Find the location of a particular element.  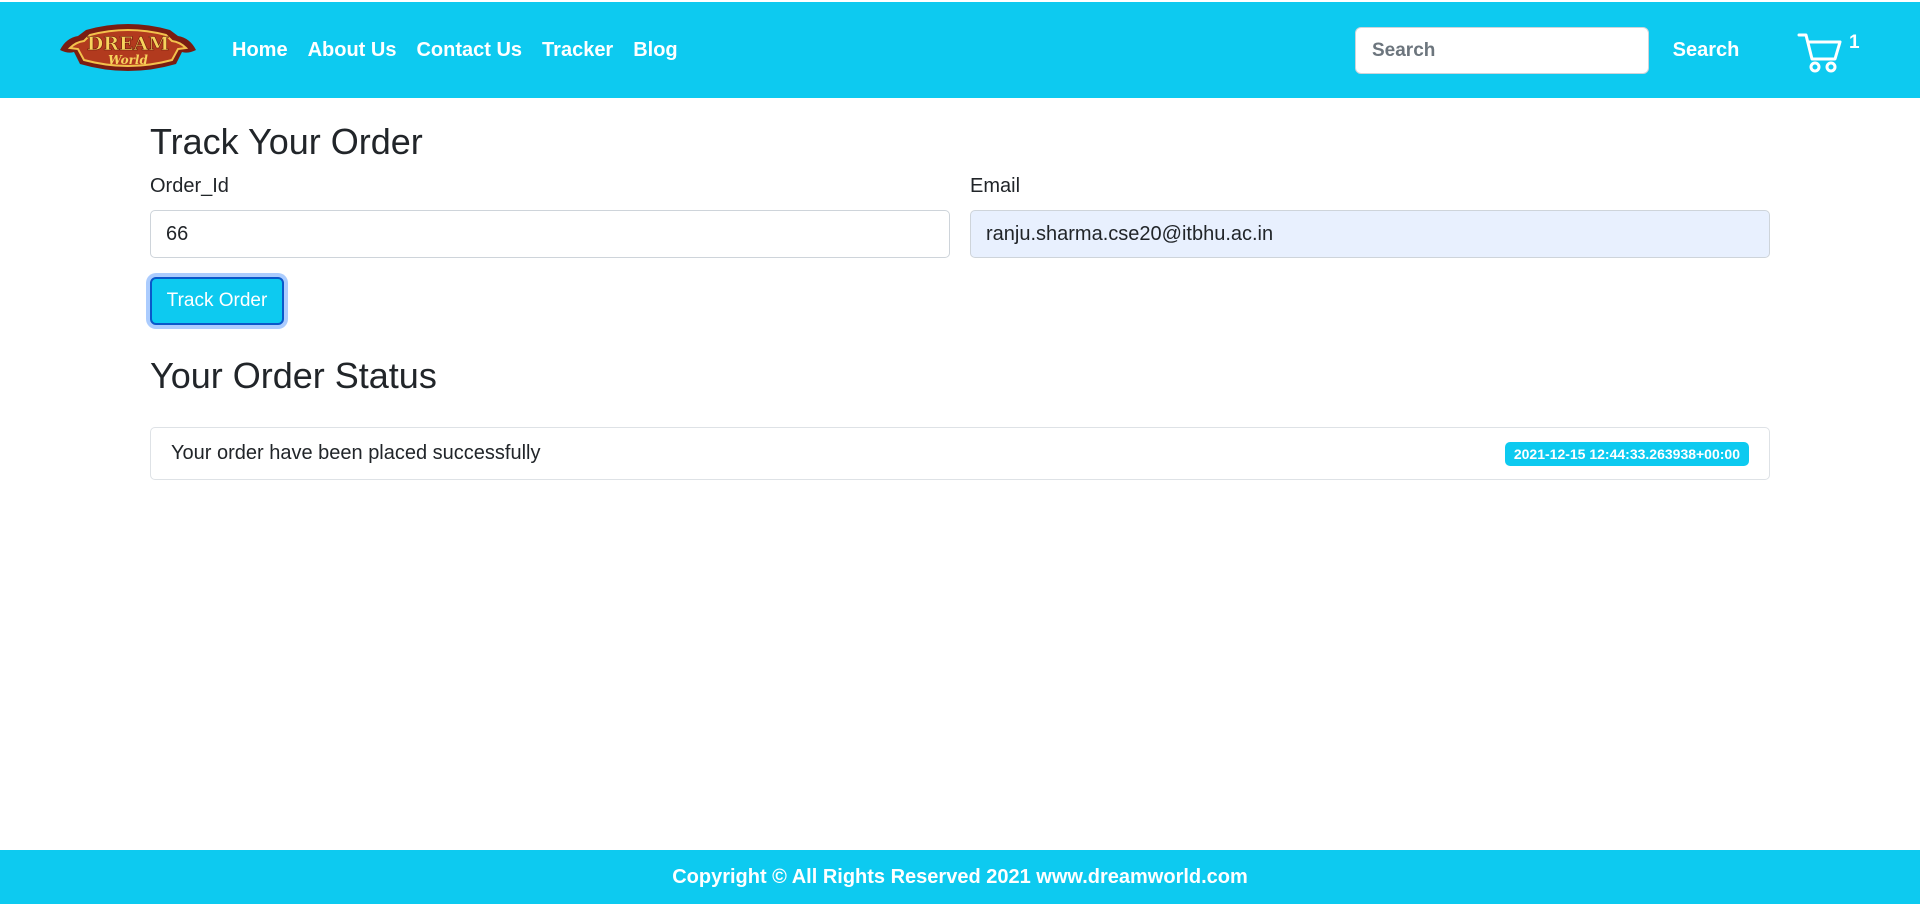

nav-link-home: Home is located at coordinates (260, 50).